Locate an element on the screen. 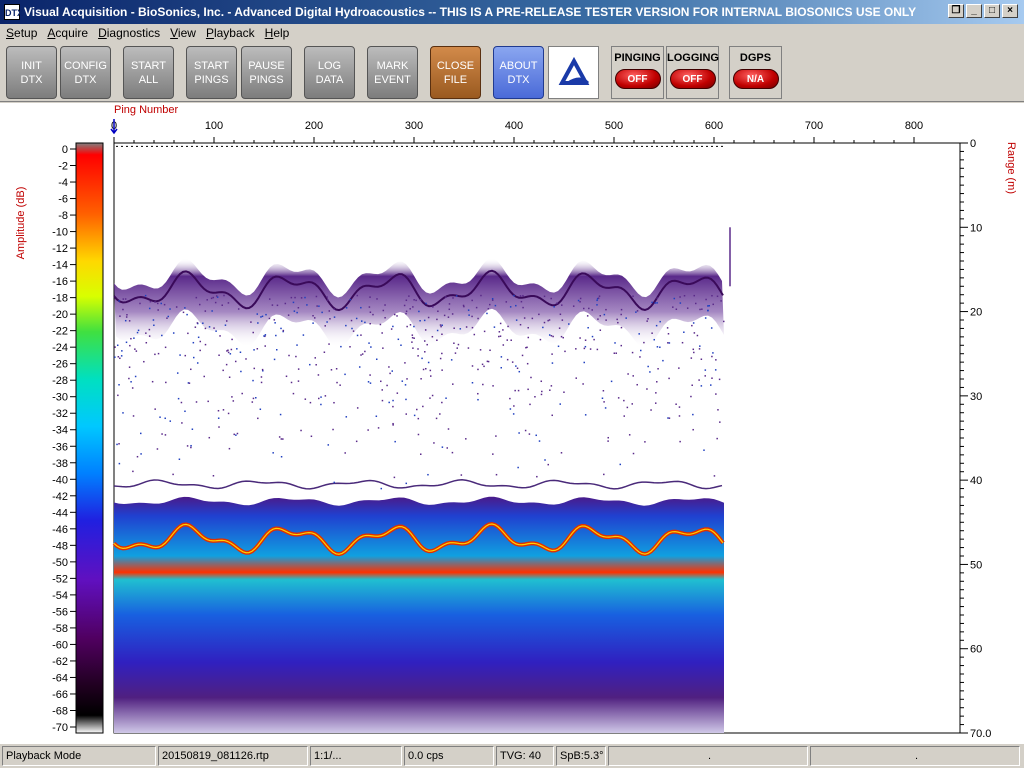 This screenshot has width=1024, height=768. biosonics-logo-button is located at coordinates (573, 72).